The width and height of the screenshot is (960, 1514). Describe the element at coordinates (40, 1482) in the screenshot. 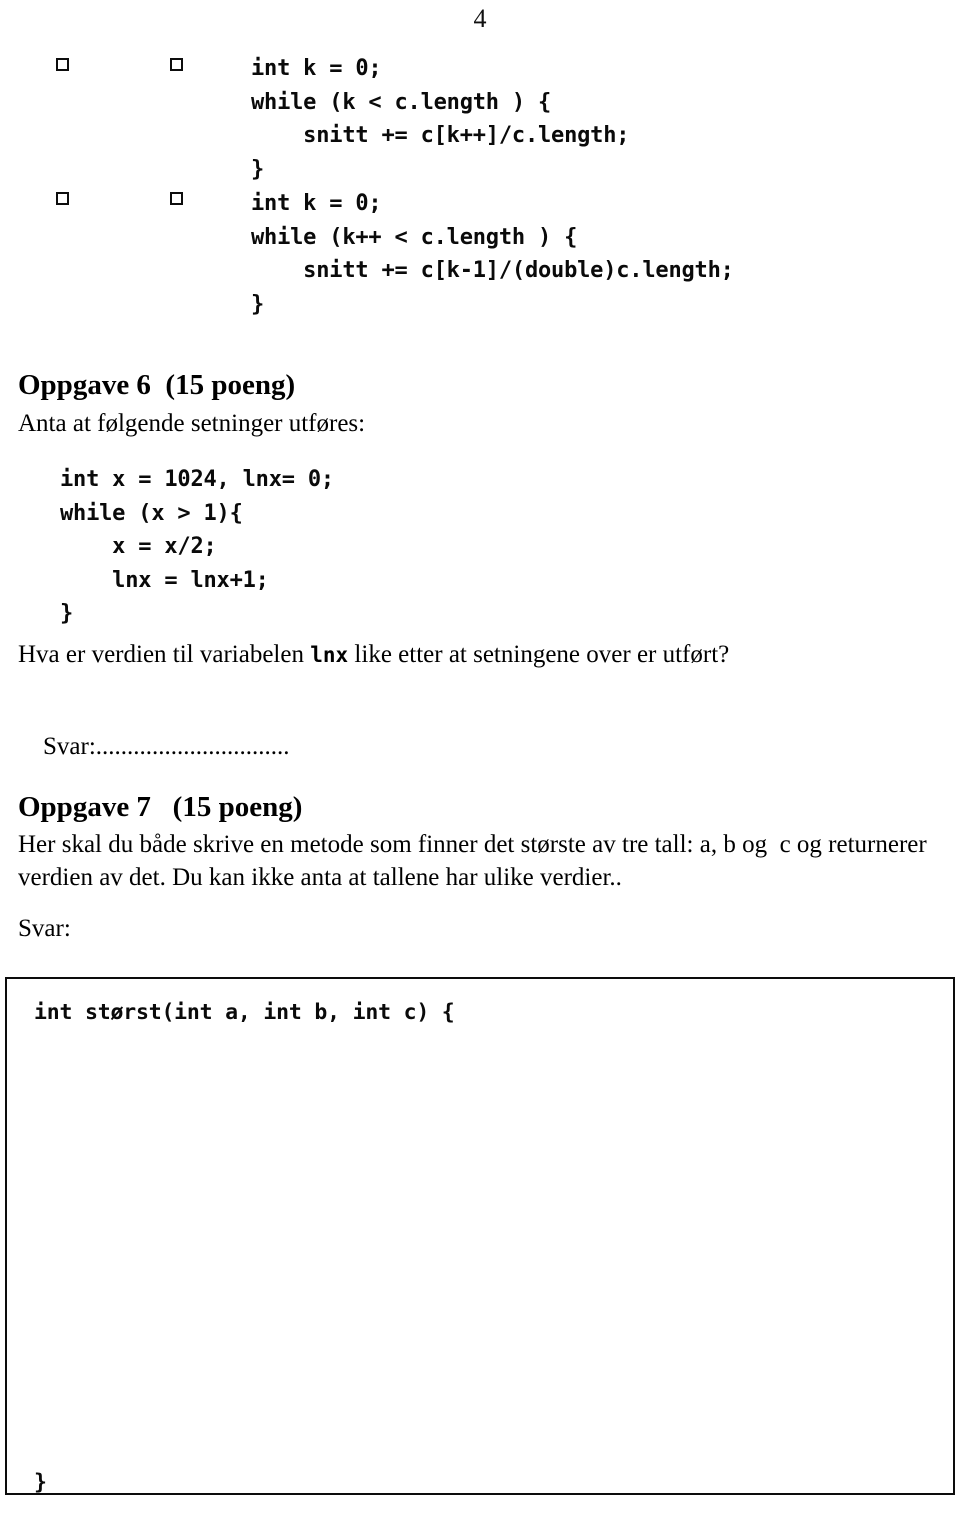

I see `answer-box-closing-brace: }` at that location.